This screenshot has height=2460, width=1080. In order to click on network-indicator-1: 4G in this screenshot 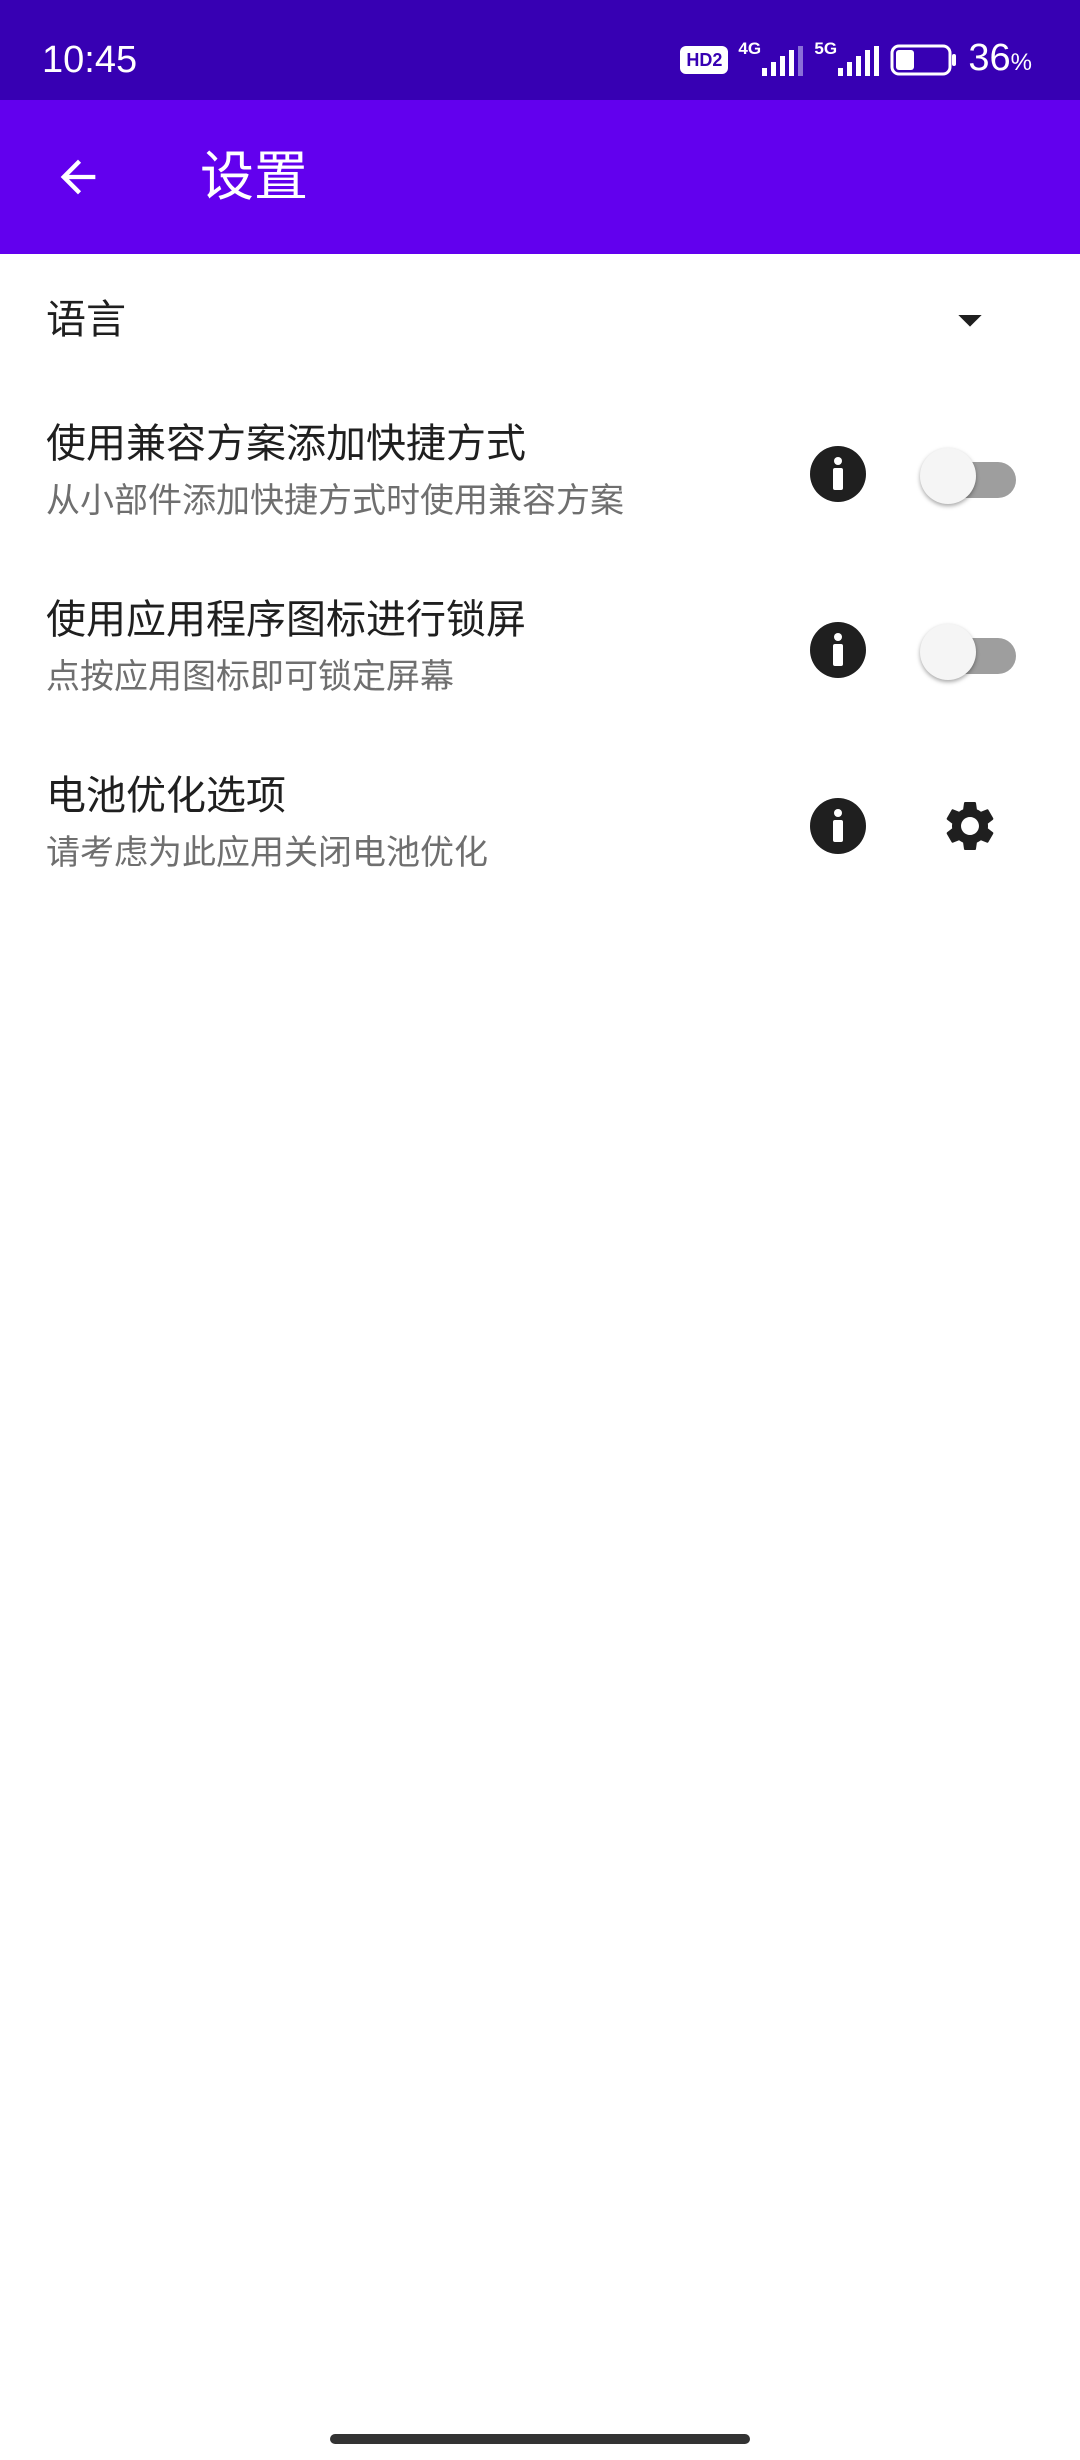, I will do `click(771, 60)`.